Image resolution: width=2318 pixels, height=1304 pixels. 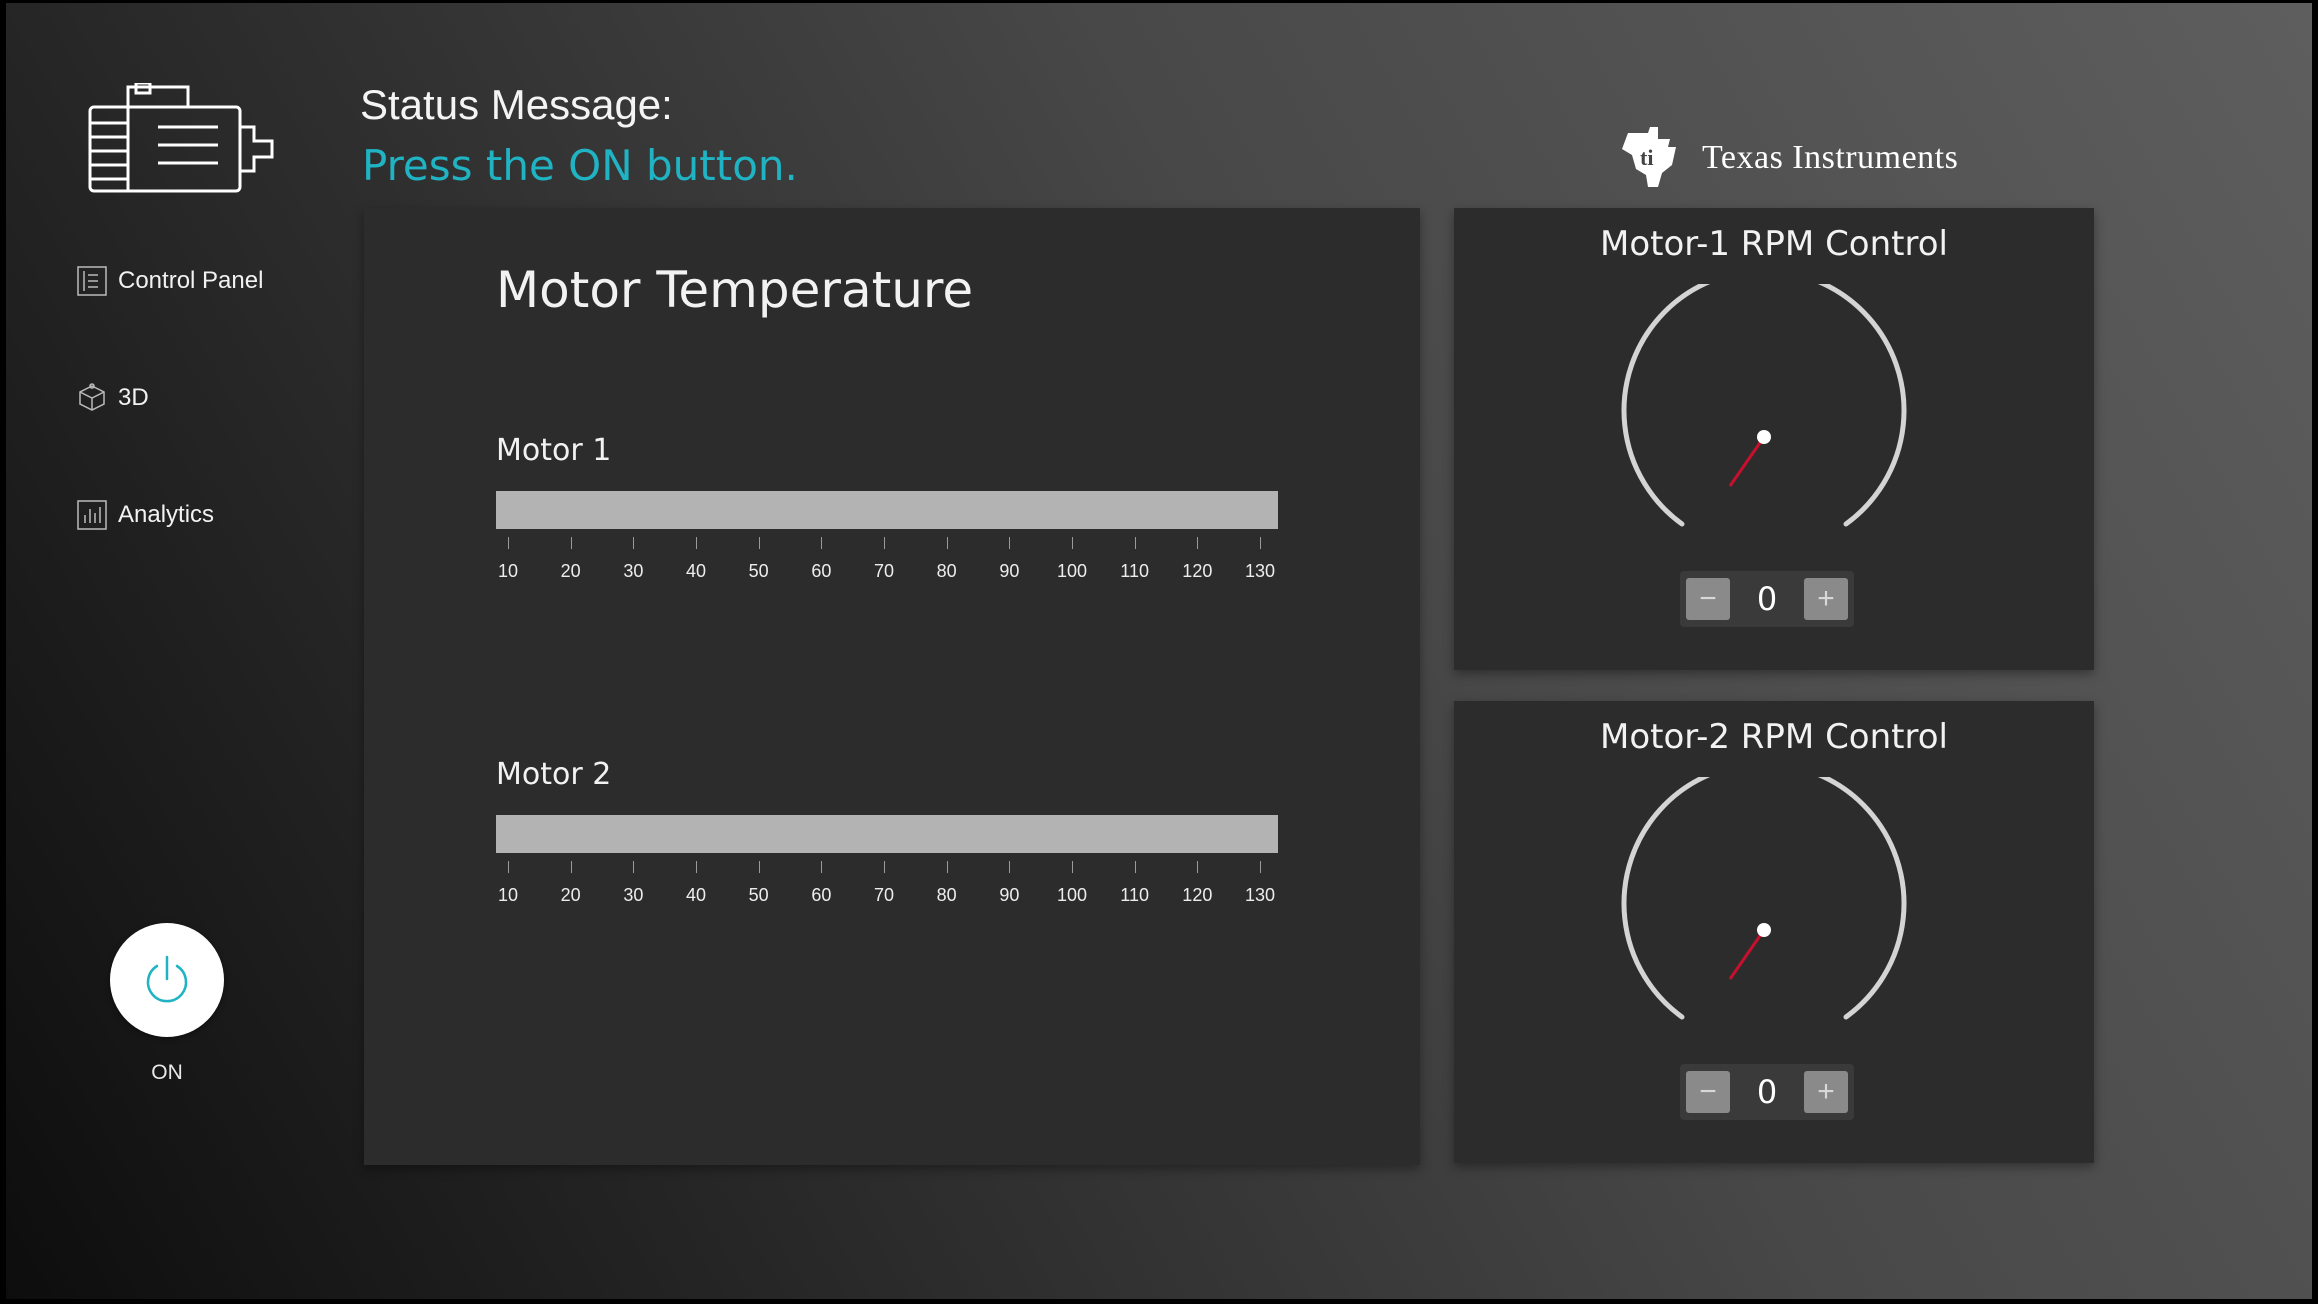 I want to click on motor-1-rpm-title: Motor-1 RPM Control, so click(x=1774, y=244).